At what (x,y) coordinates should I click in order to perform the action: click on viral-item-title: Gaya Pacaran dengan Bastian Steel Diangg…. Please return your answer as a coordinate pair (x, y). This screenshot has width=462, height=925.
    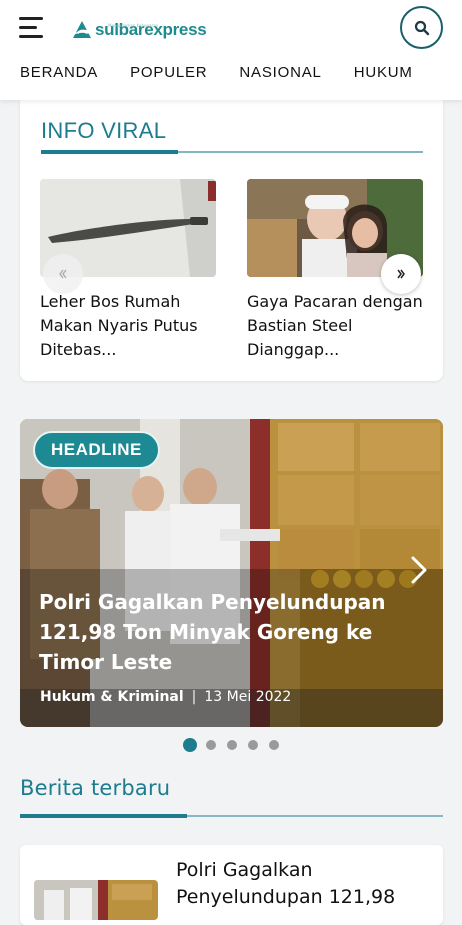
    Looking at the image, I should click on (335, 326).